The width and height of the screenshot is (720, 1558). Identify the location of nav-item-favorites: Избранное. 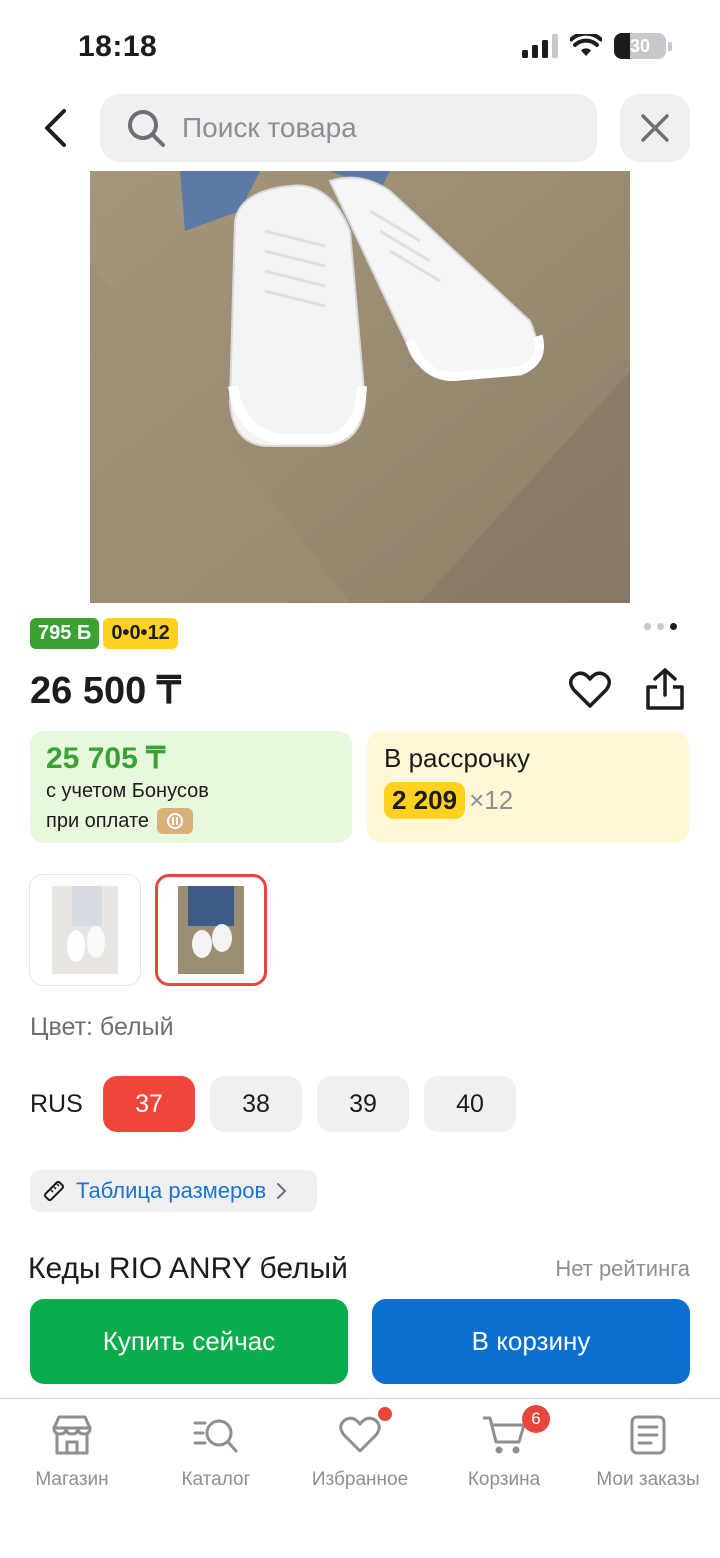
(360, 1449).